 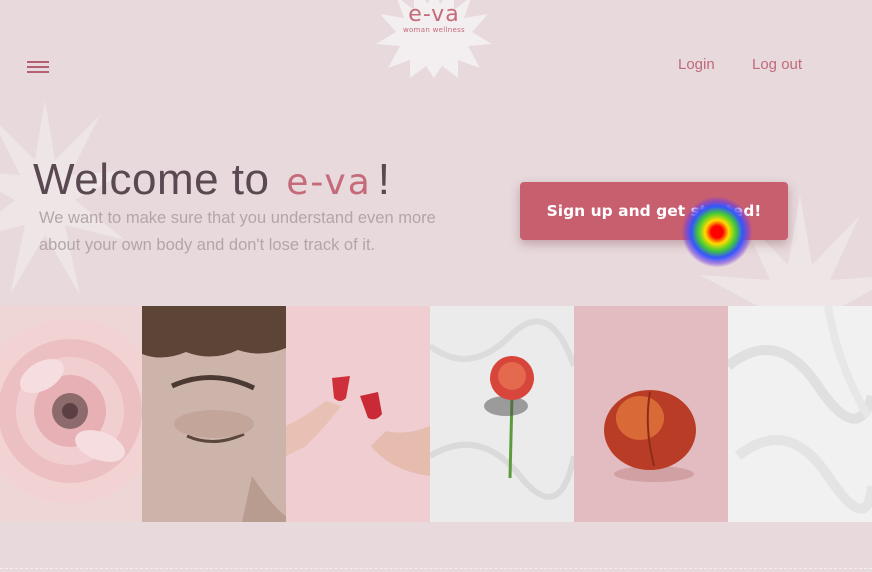 I want to click on page-divider, so click(x=436, y=568).